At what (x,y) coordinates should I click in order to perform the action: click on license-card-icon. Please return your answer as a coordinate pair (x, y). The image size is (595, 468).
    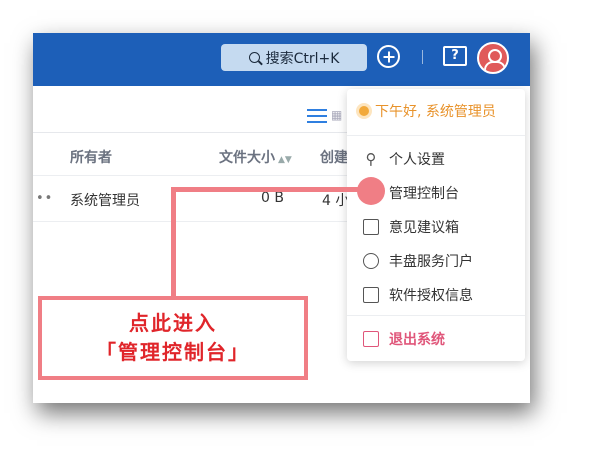
    Looking at the image, I should click on (371, 295).